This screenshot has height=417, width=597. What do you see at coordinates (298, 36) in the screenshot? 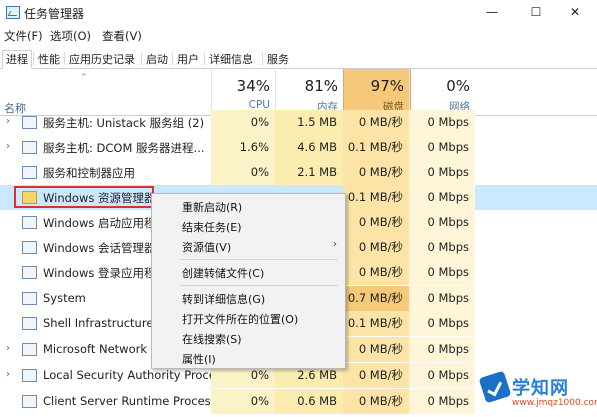
I see `menu-bar: 文件(F) 选项(O) 查看(V)` at bounding box center [298, 36].